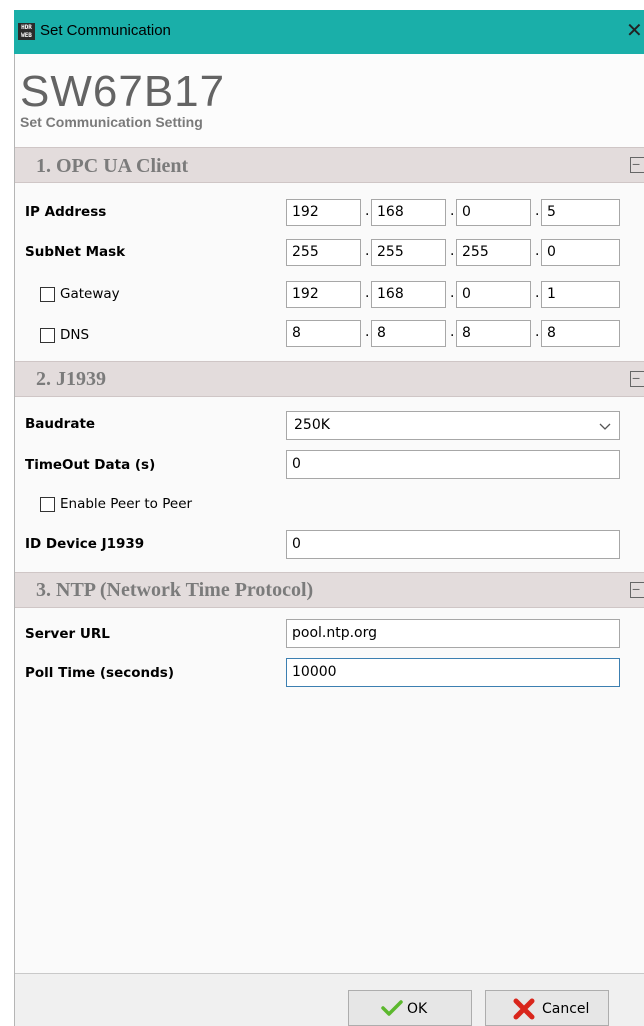  What do you see at coordinates (47, 294) in the screenshot?
I see `gateway-checkbox` at bounding box center [47, 294].